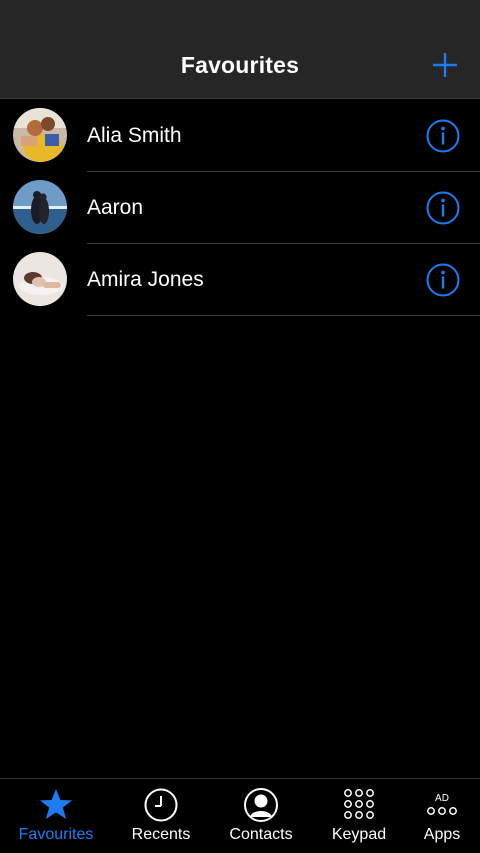 Image resolution: width=480 pixels, height=853 pixels. Describe the element at coordinates (240, 16) in the screenshot. I see `status-bar` at that location.